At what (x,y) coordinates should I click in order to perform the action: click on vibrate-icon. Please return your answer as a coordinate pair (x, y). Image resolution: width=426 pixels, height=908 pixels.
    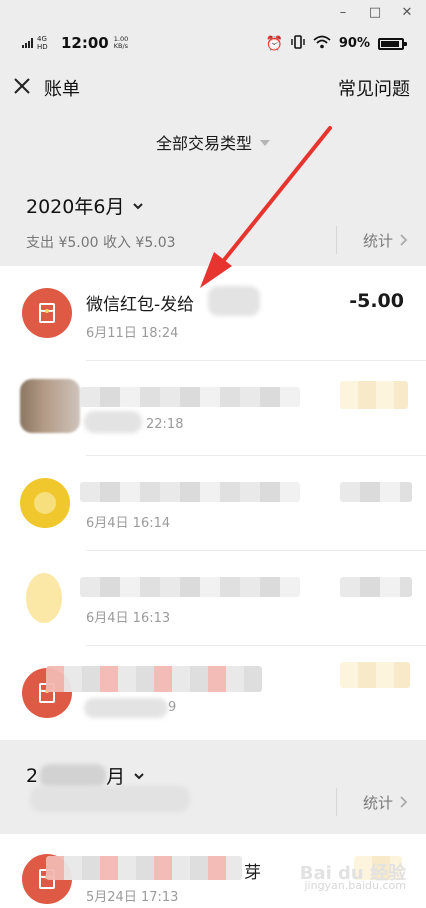
    Looking at the image, I should click on (298, 43).